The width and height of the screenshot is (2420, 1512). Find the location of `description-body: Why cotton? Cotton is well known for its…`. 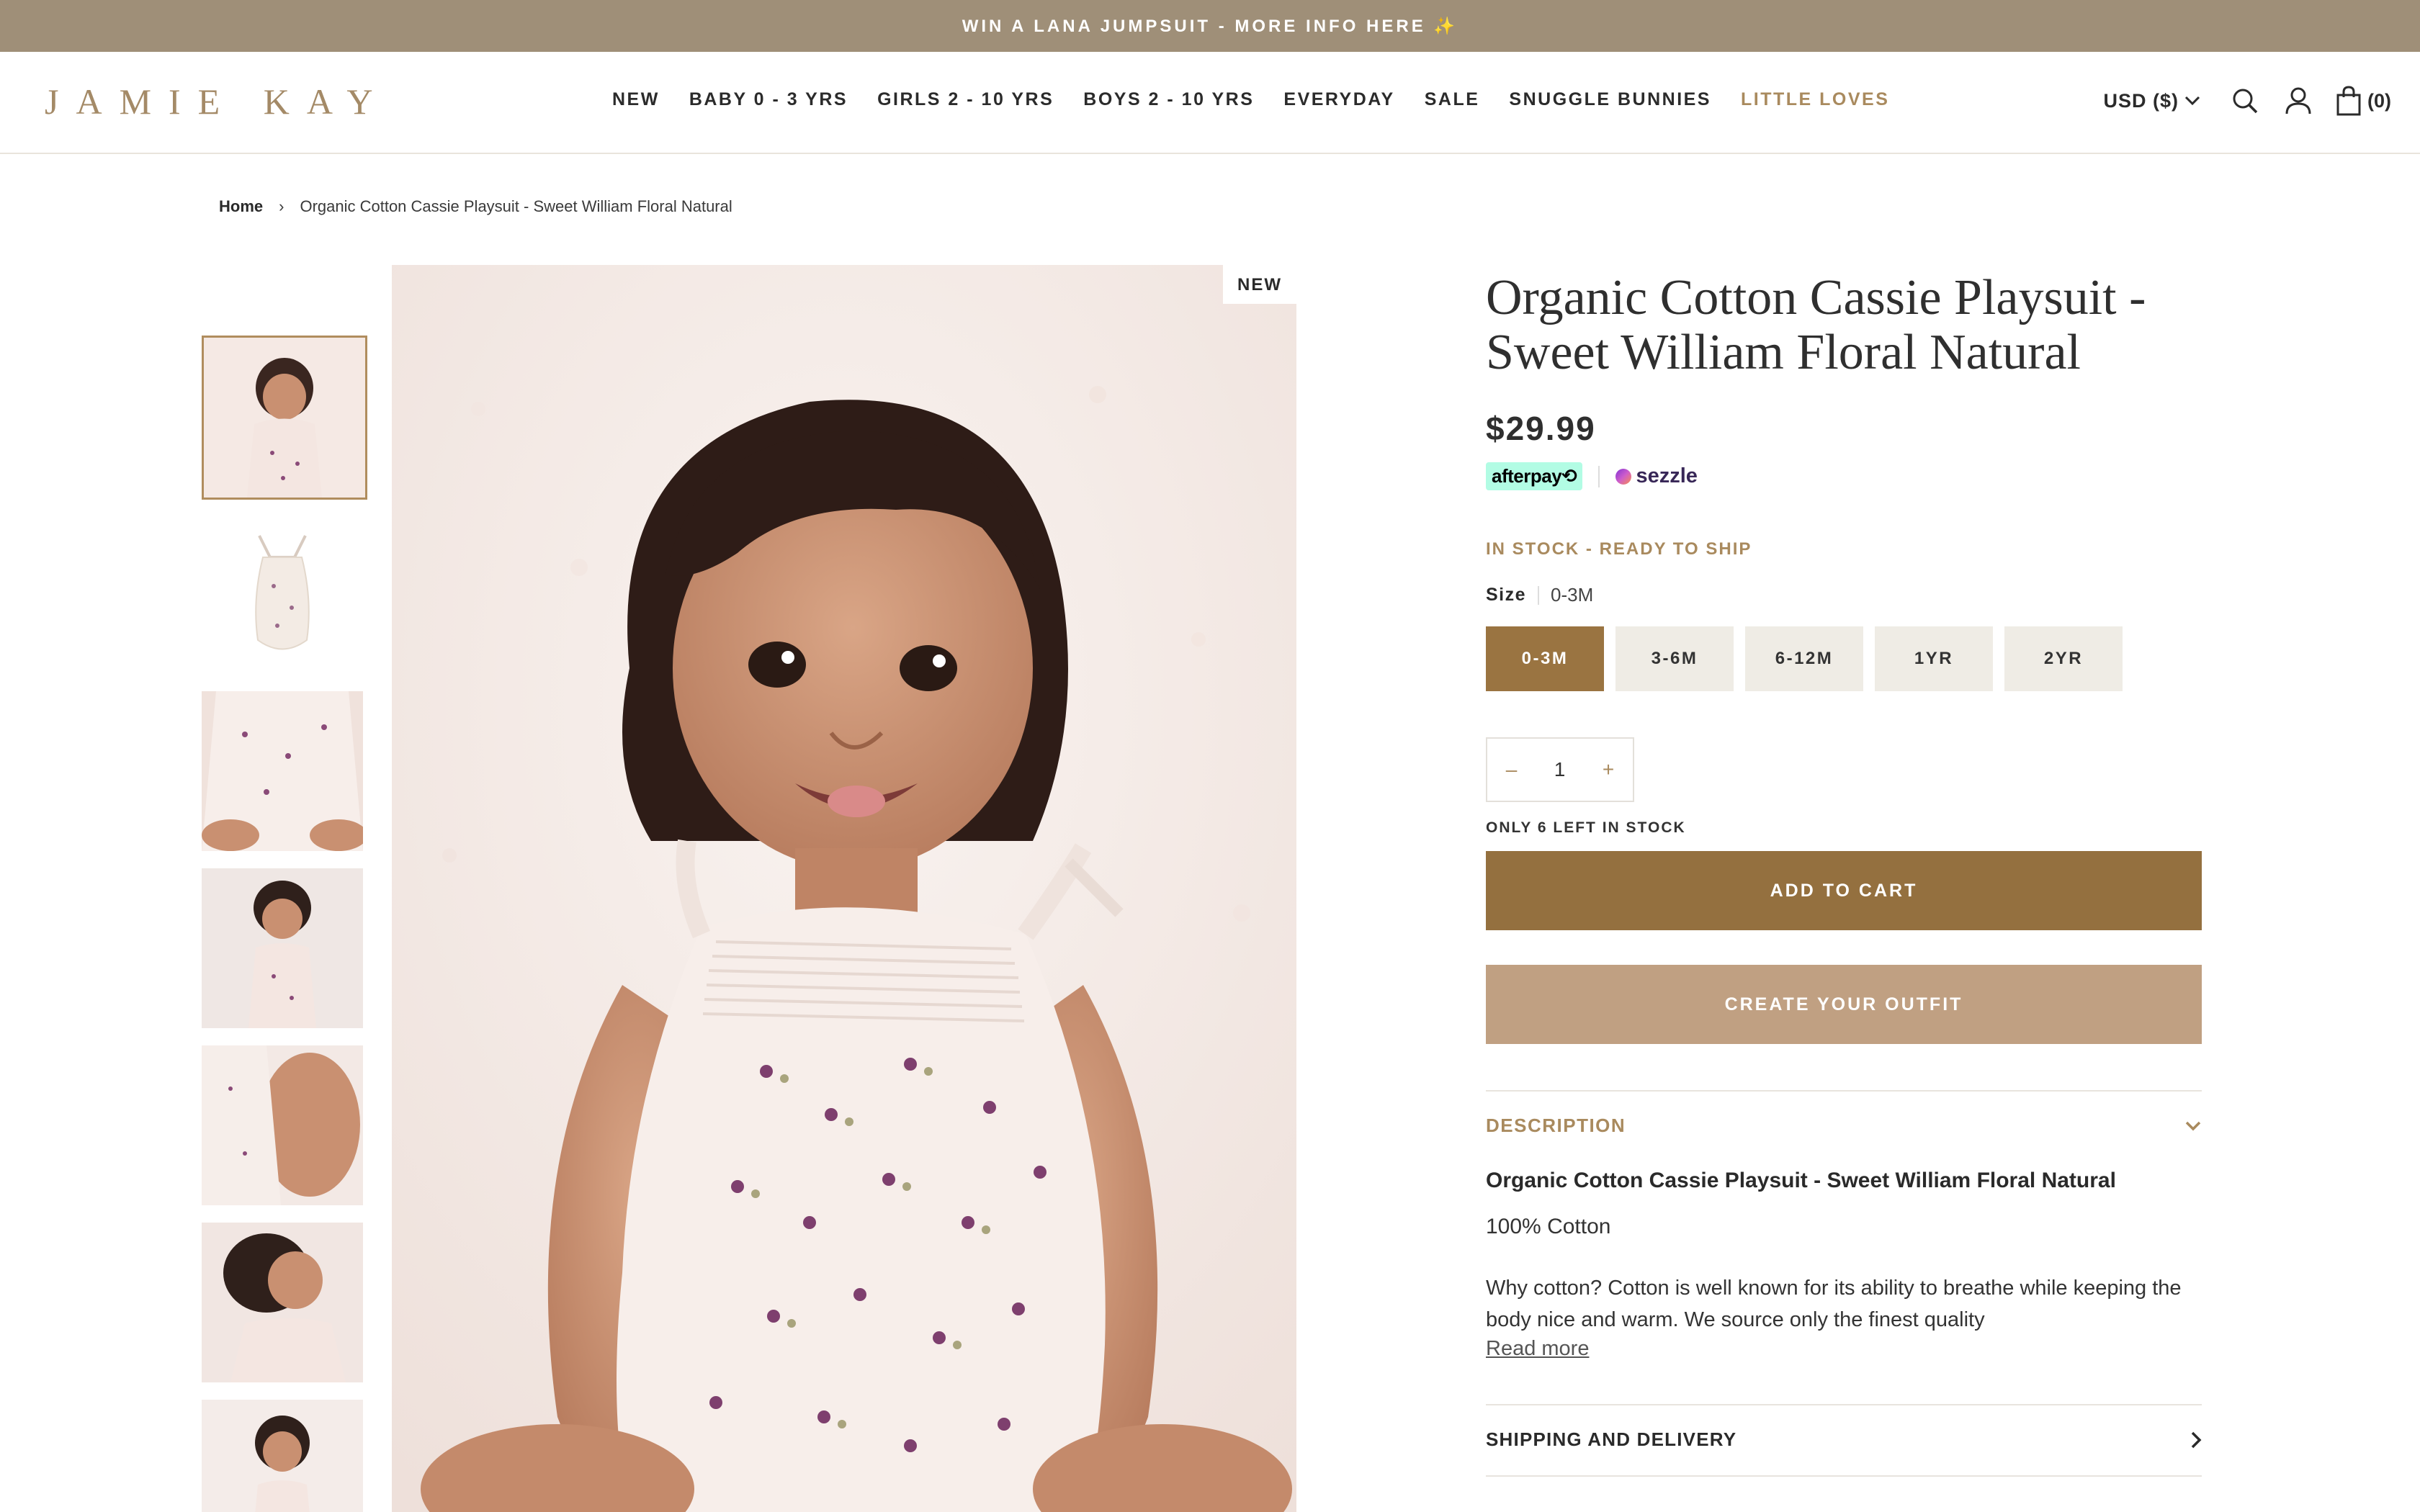

description-body: Why cotton? Cotton is well known for its… is located at coordinates (1834, 1304).